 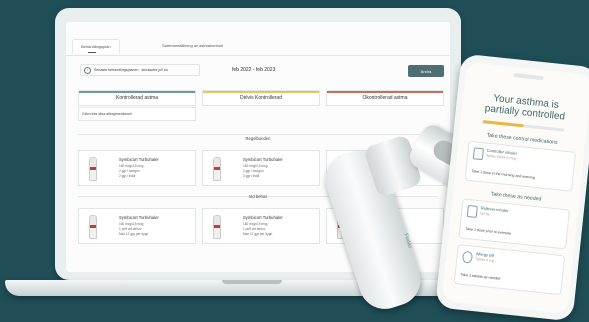 I want to click on med-note: Take 1 dose in the morning and evening, so click(x=503, y=174).